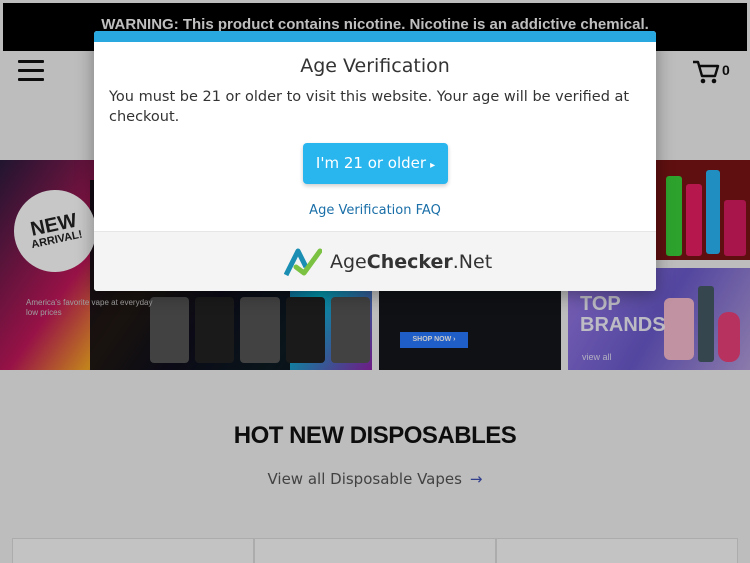 The width and height of the screenshot is (750, 563). I want to click on confirm-age-button: I'm 21 or older ▸, so click(375, 163).